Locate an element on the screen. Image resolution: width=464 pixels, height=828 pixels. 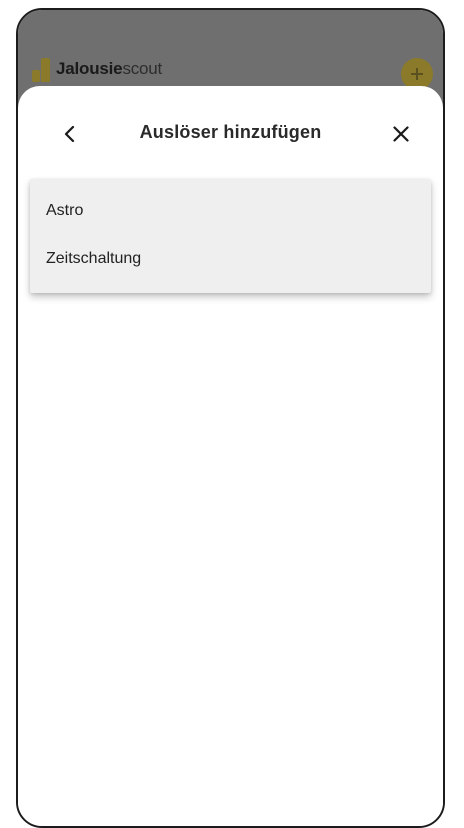
brand-name: Jalousiescout is located at coordinates (109, 69).